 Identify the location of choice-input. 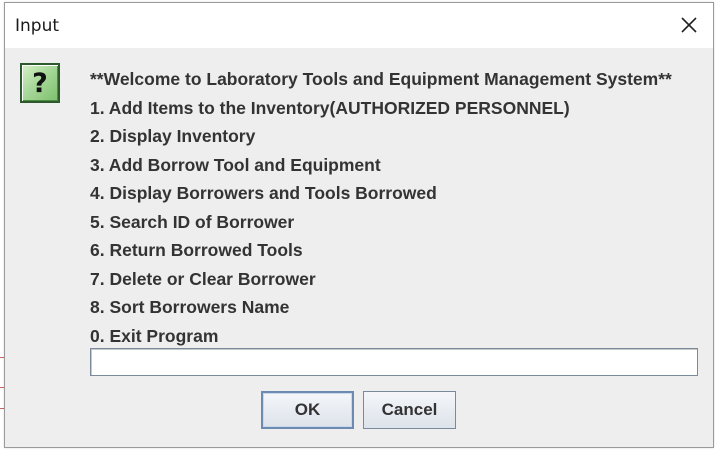
(394, 362).